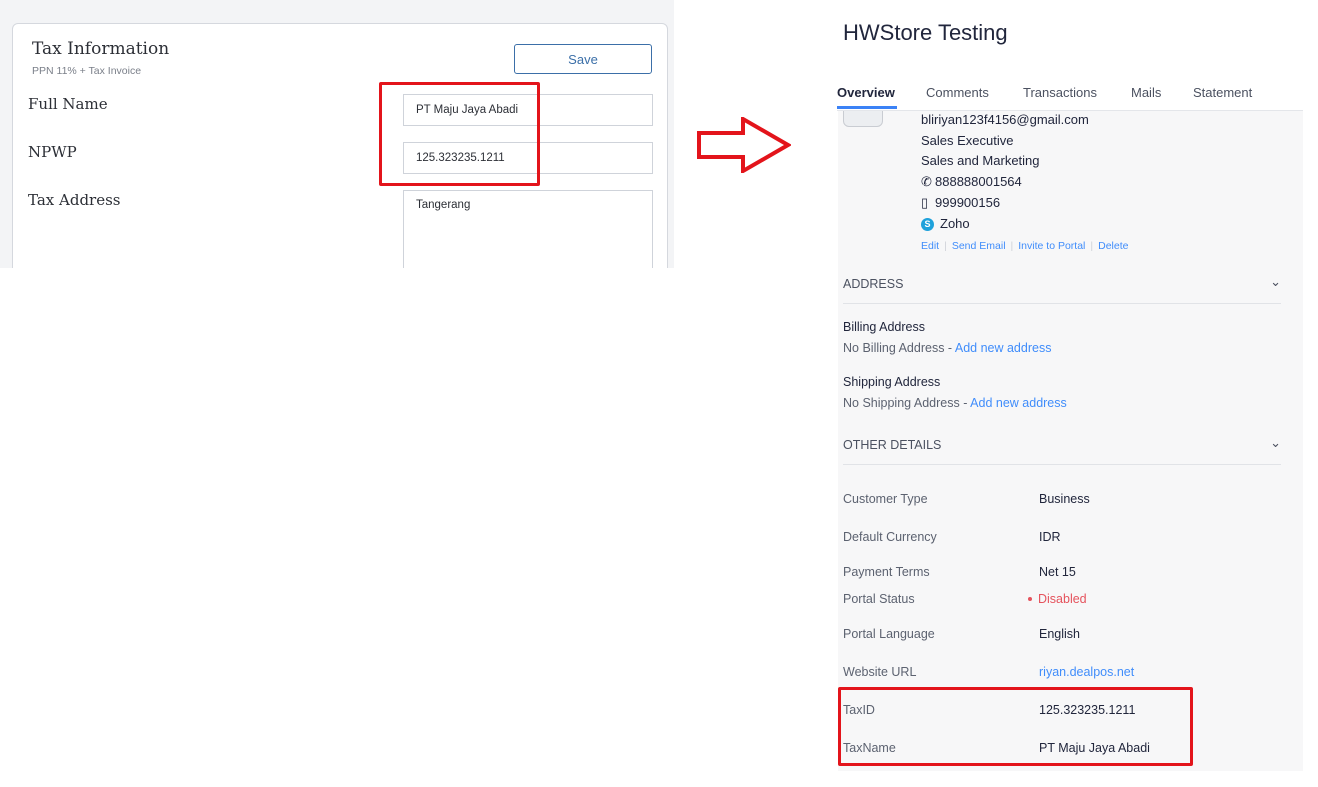  Describe the element at coordinates (927, 224) in the screenshot. I see `skype-icon: S` at that location.